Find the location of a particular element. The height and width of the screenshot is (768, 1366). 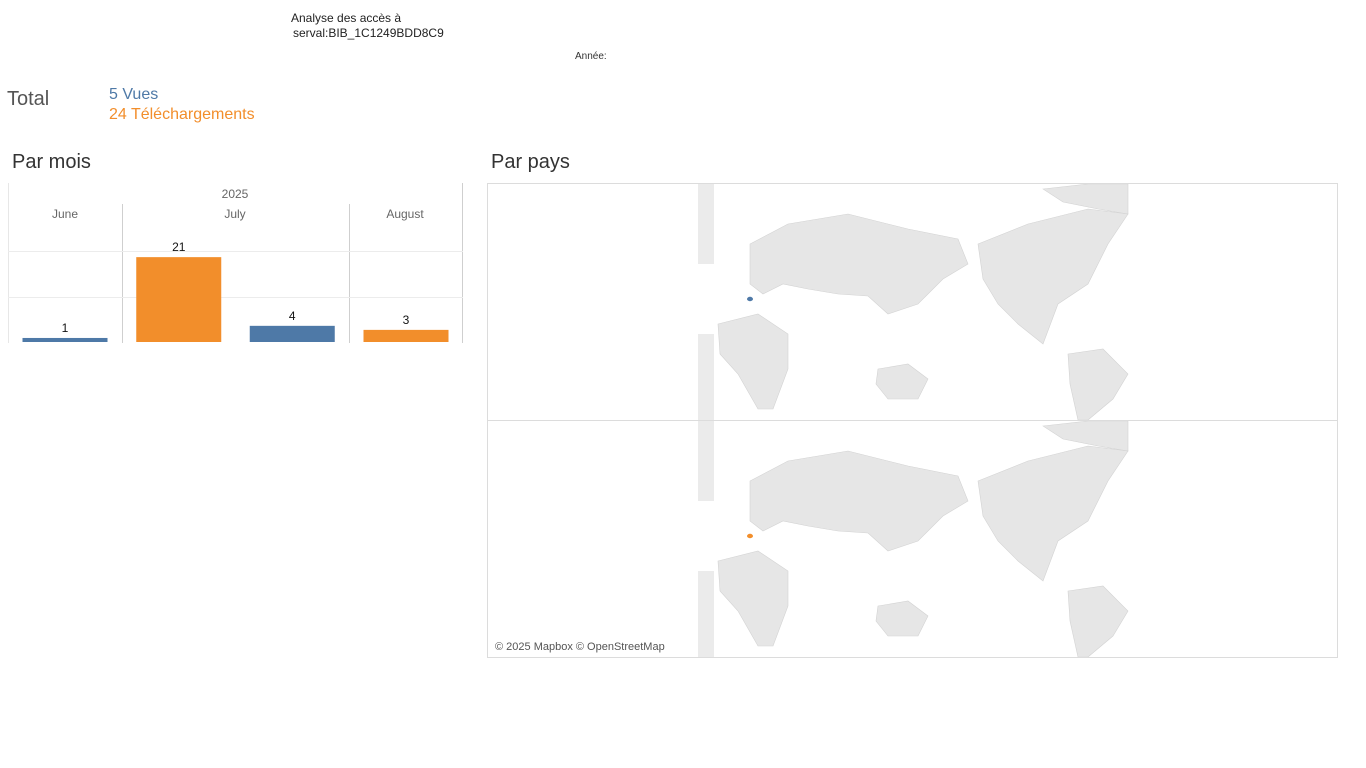

bar-value-label: 4 is located at coordinates (292, 316).